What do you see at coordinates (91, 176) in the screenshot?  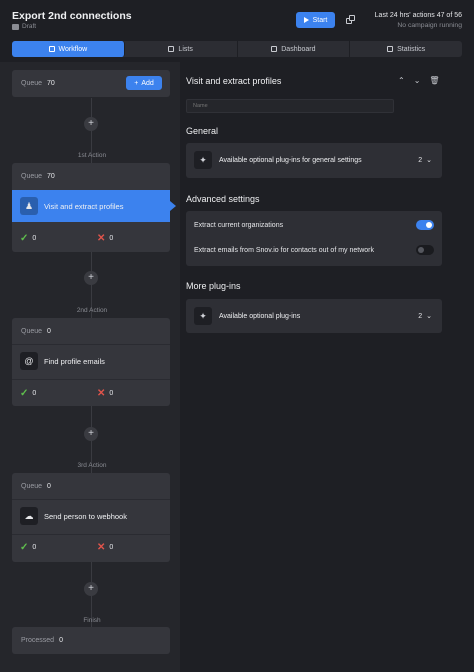 I see `queue-row: Queue 70` at bounding box center [91, 176].